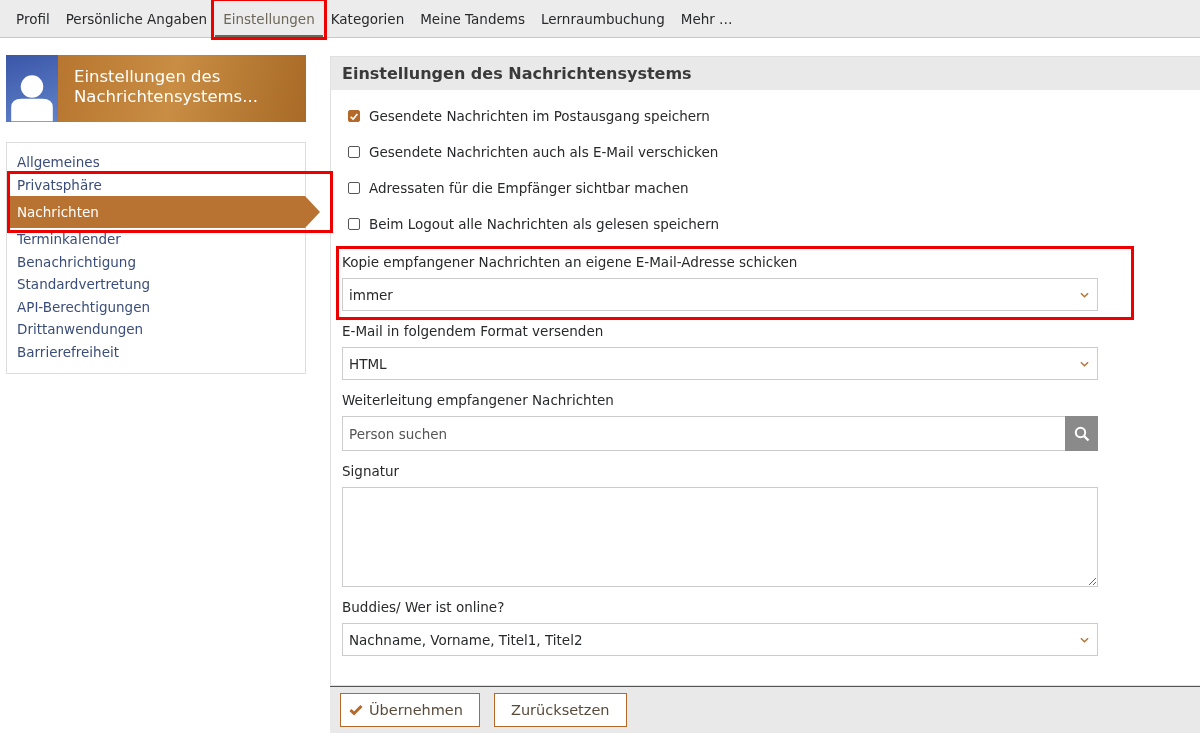 Image resolution: width=1200 pixels, height=733 pixels. Describe the element at coordinates (478, 400) in the screenshot. I see `field-label: Weiterleitung empfangener Nachrichten` at that location.